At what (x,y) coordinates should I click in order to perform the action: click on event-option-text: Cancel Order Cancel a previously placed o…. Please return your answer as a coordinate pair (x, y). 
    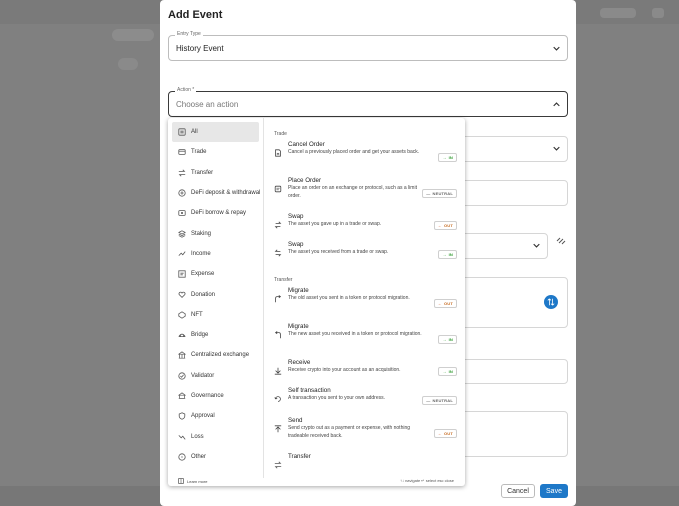
    Looking at the image, I should click on (358, 149).